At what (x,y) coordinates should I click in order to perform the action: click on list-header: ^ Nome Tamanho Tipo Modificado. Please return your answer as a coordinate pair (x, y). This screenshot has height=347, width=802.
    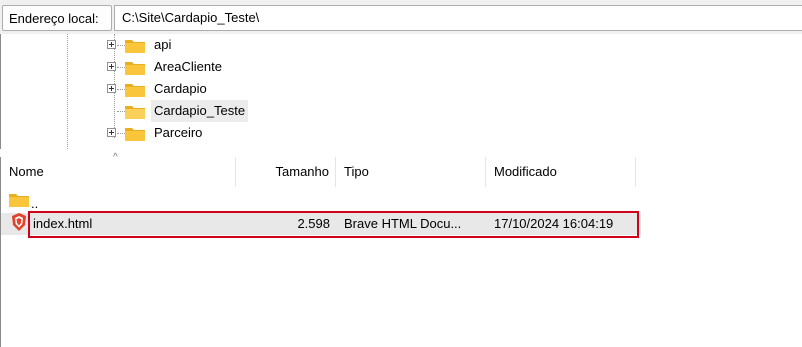
    Looking at the image, I should click on (401, 170).